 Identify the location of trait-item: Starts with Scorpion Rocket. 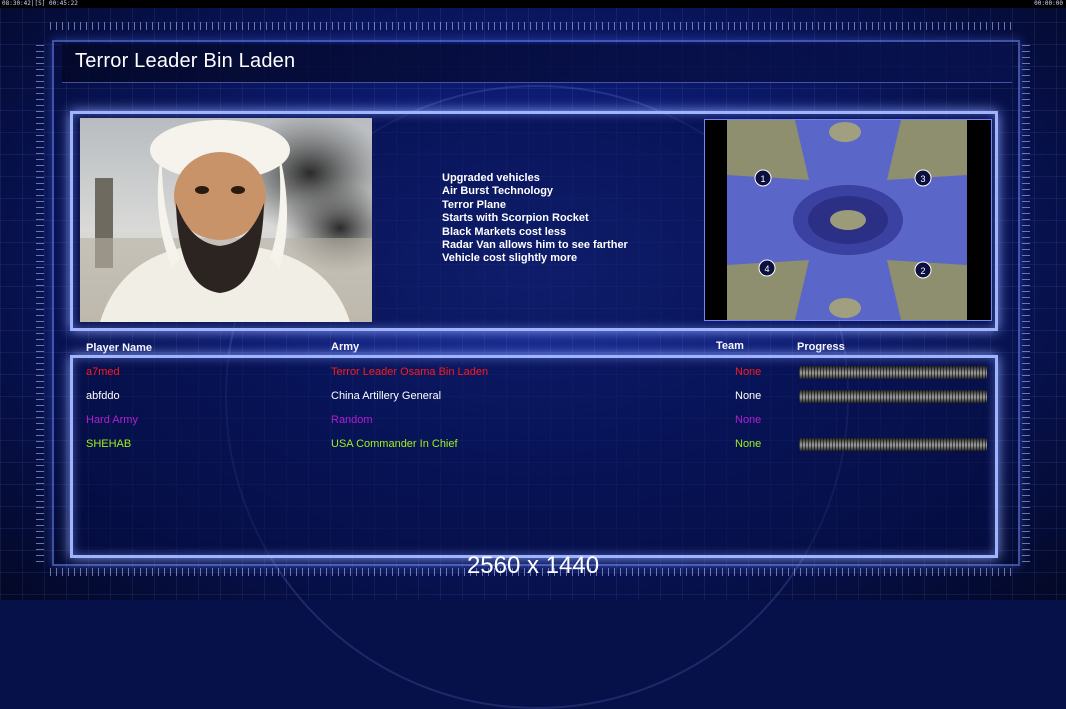
(515, 218).